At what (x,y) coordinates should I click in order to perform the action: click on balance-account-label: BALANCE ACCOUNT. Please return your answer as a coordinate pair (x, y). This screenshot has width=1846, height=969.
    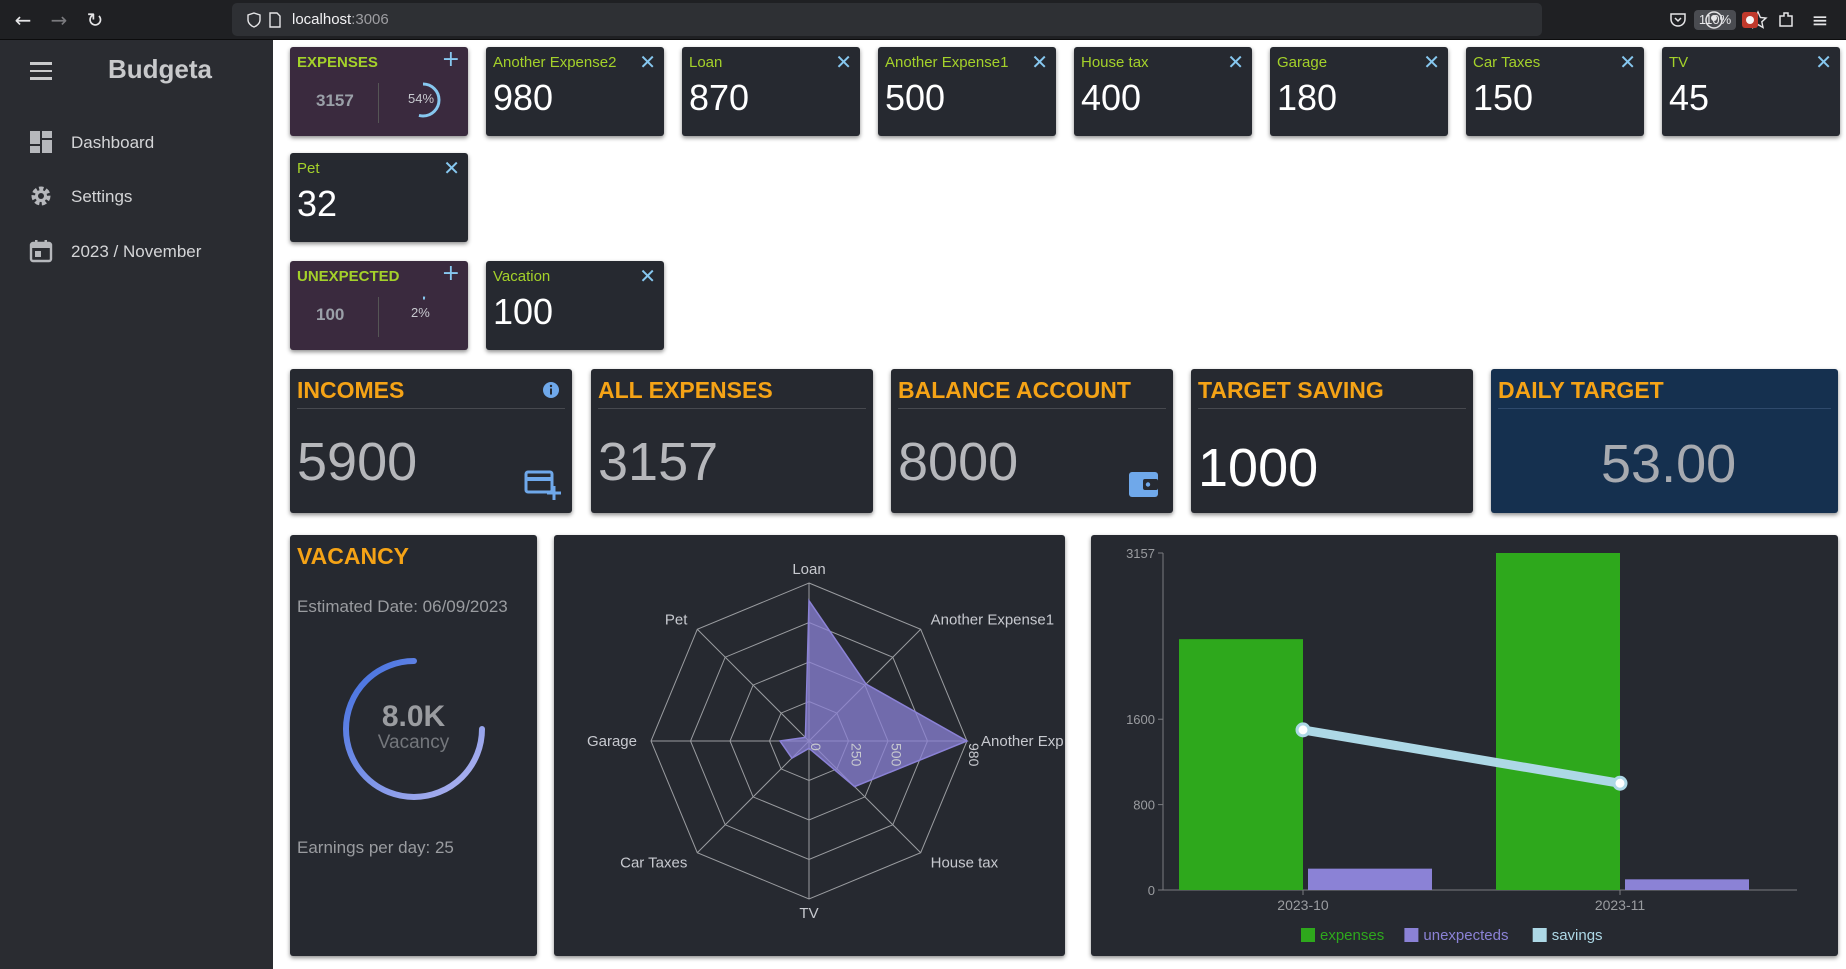
    Looking at the image, I should click on (1014, 390).